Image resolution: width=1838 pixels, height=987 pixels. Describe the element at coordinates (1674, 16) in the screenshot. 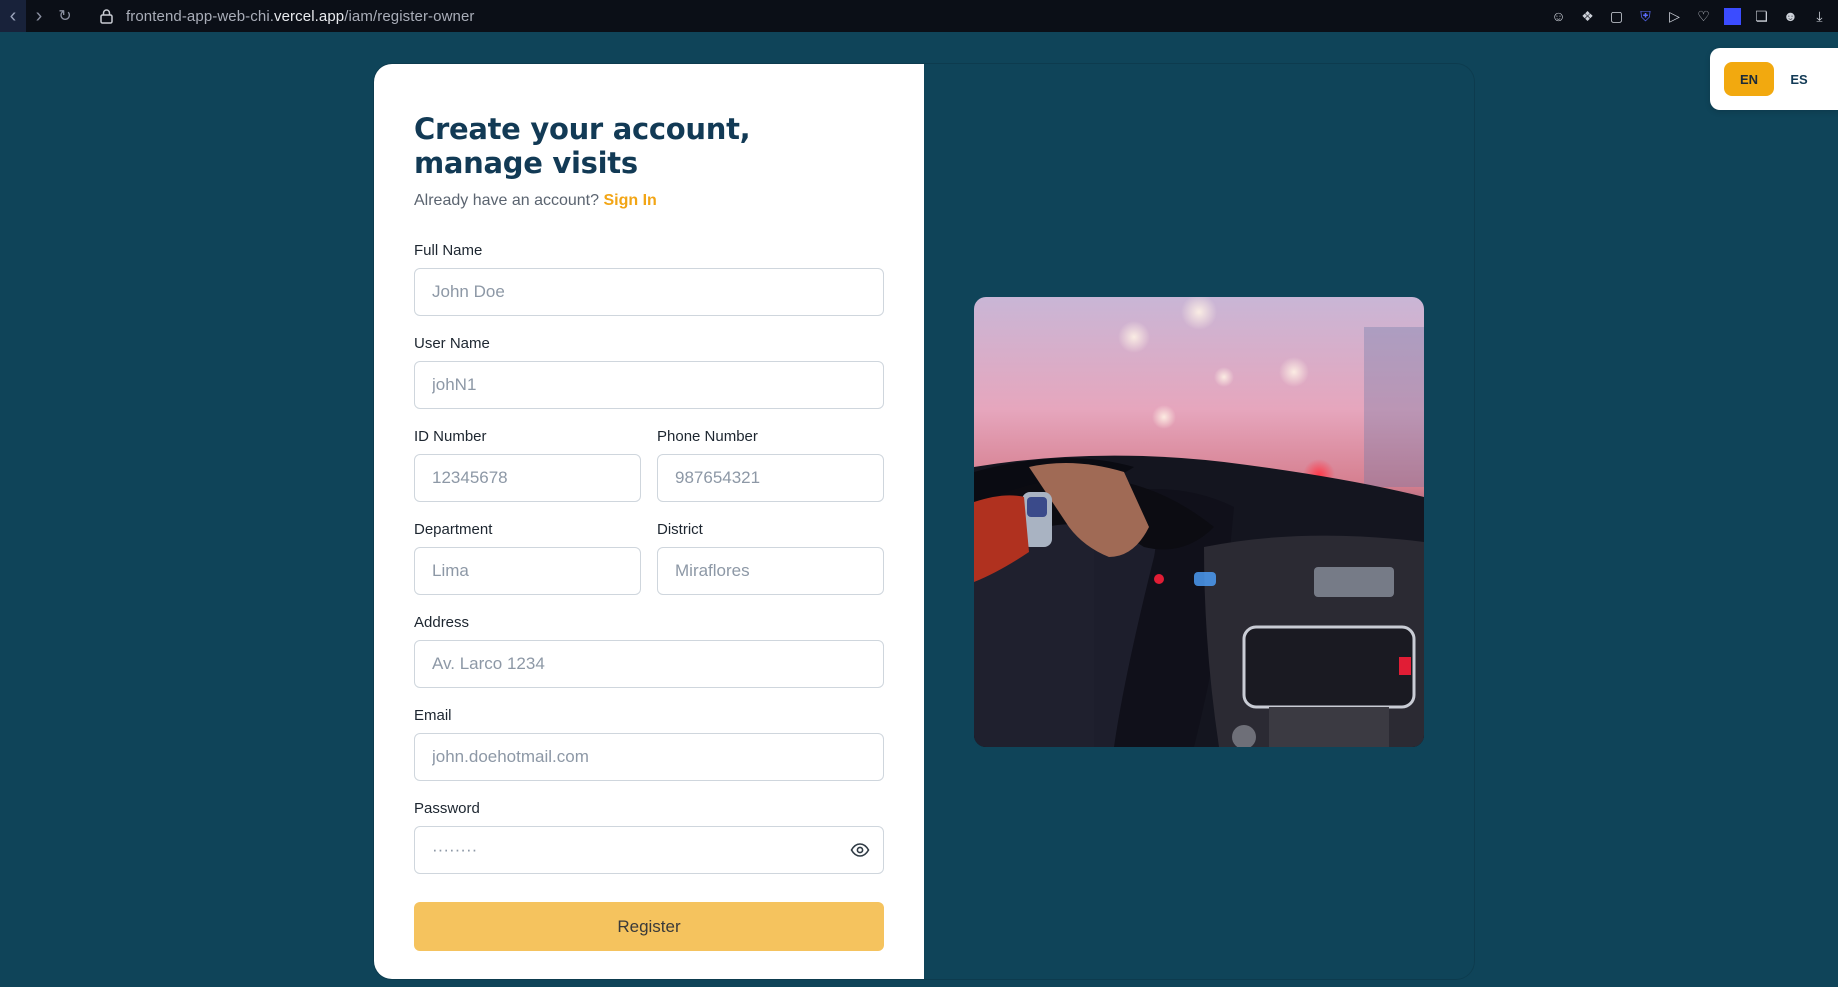

I see `play-icon: ▷` at that location.